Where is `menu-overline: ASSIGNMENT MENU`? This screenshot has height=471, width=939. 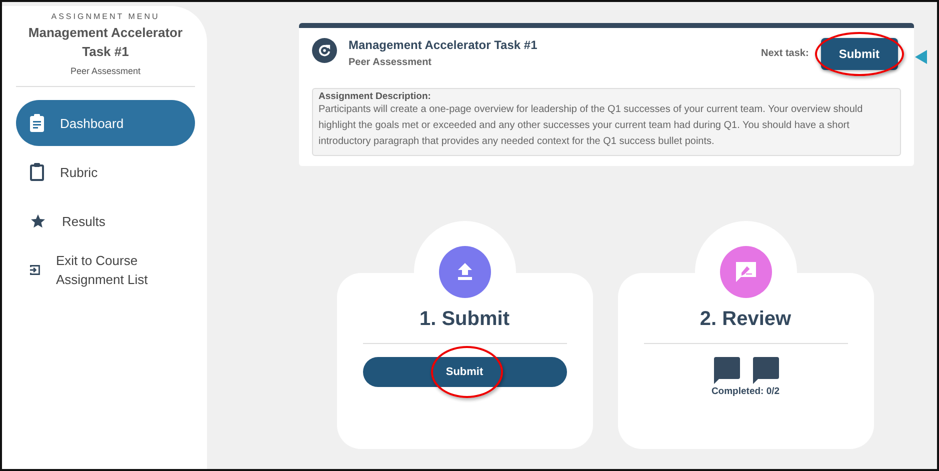
menu-overline: ASSIGNMENT MENU is located at coordinates (105, 16).